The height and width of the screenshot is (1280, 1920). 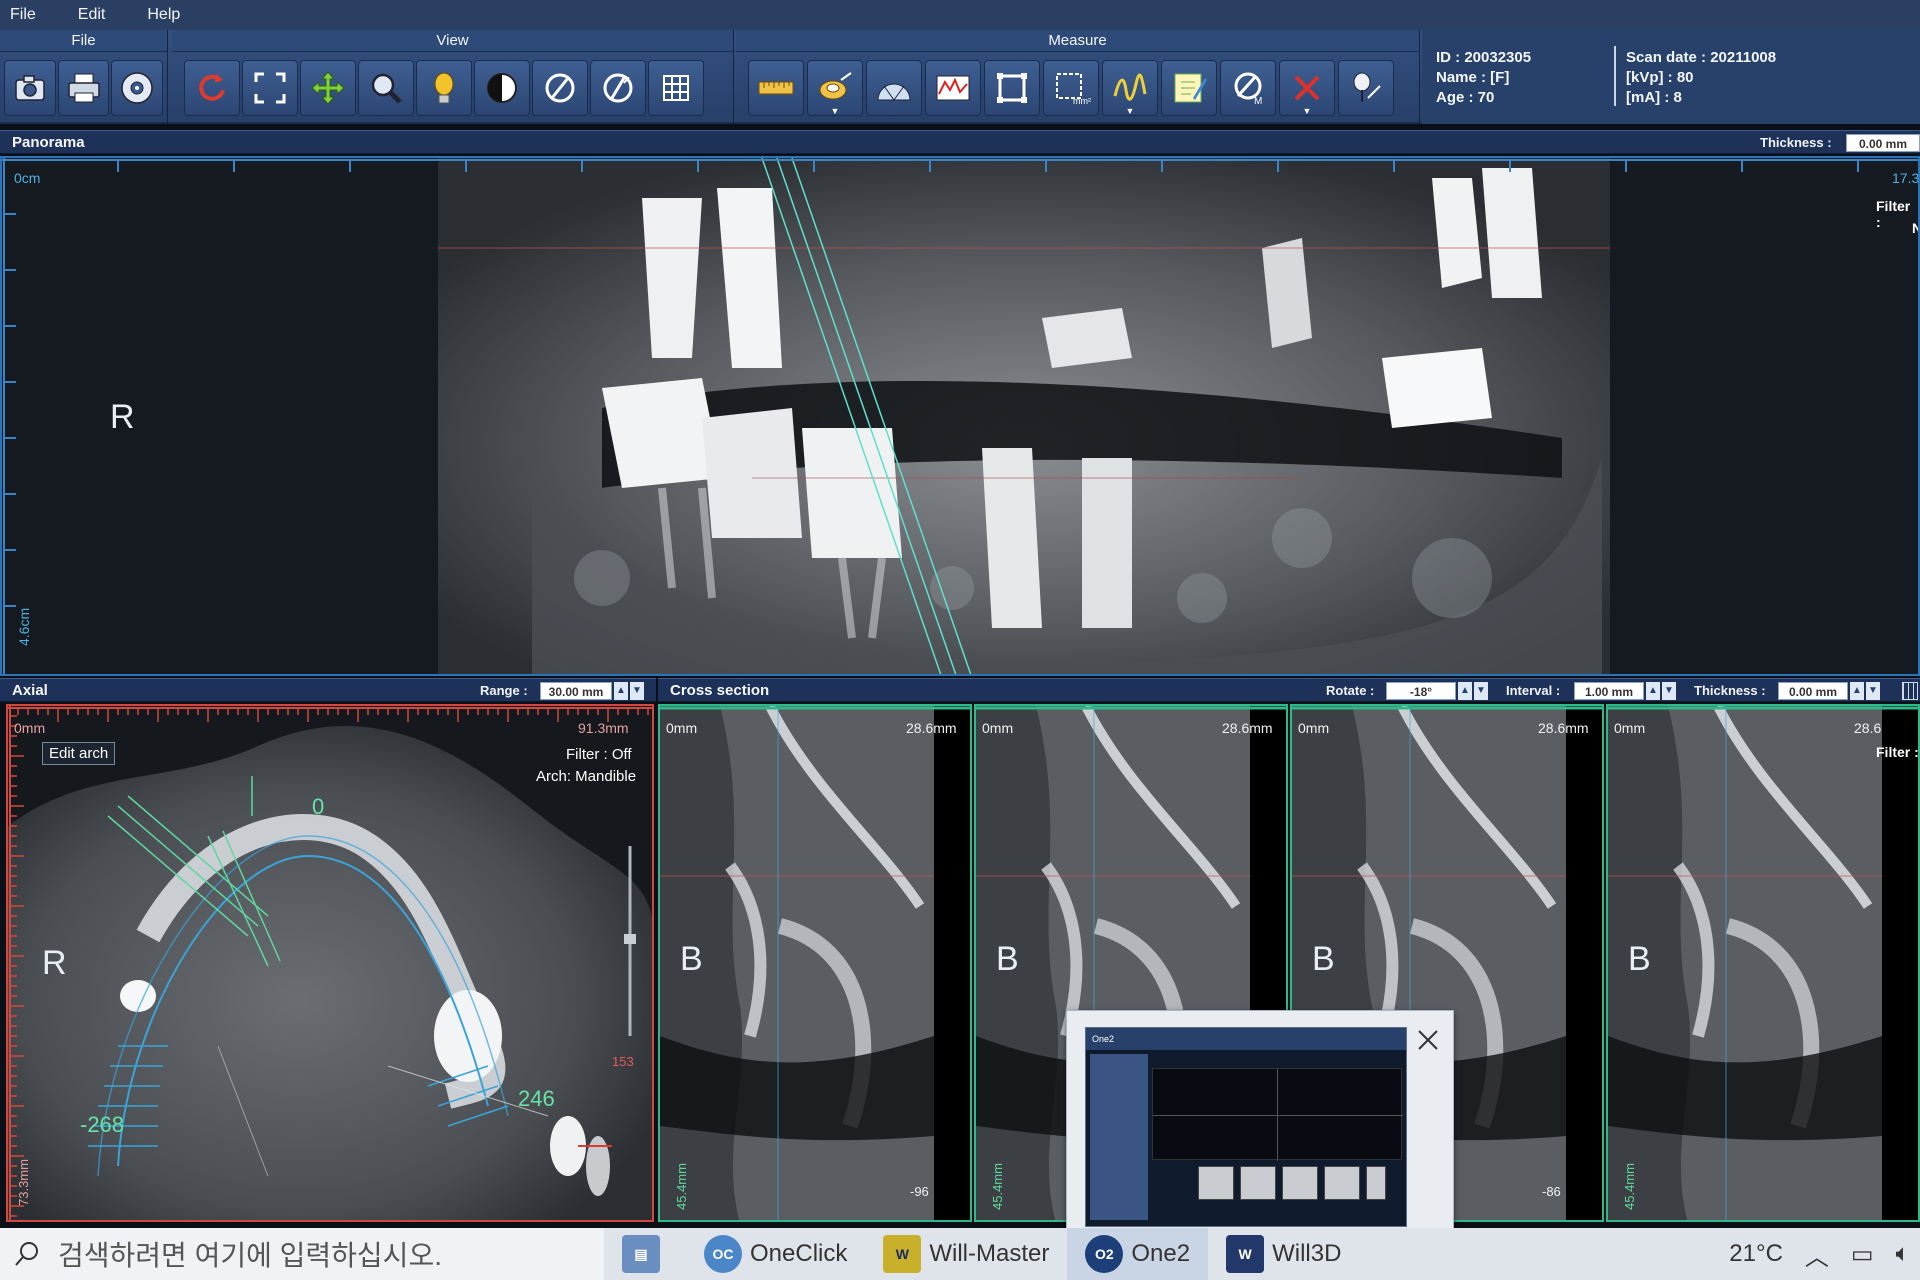 I want to click on display-icon: ▭, so click(x=1862, y=1254).